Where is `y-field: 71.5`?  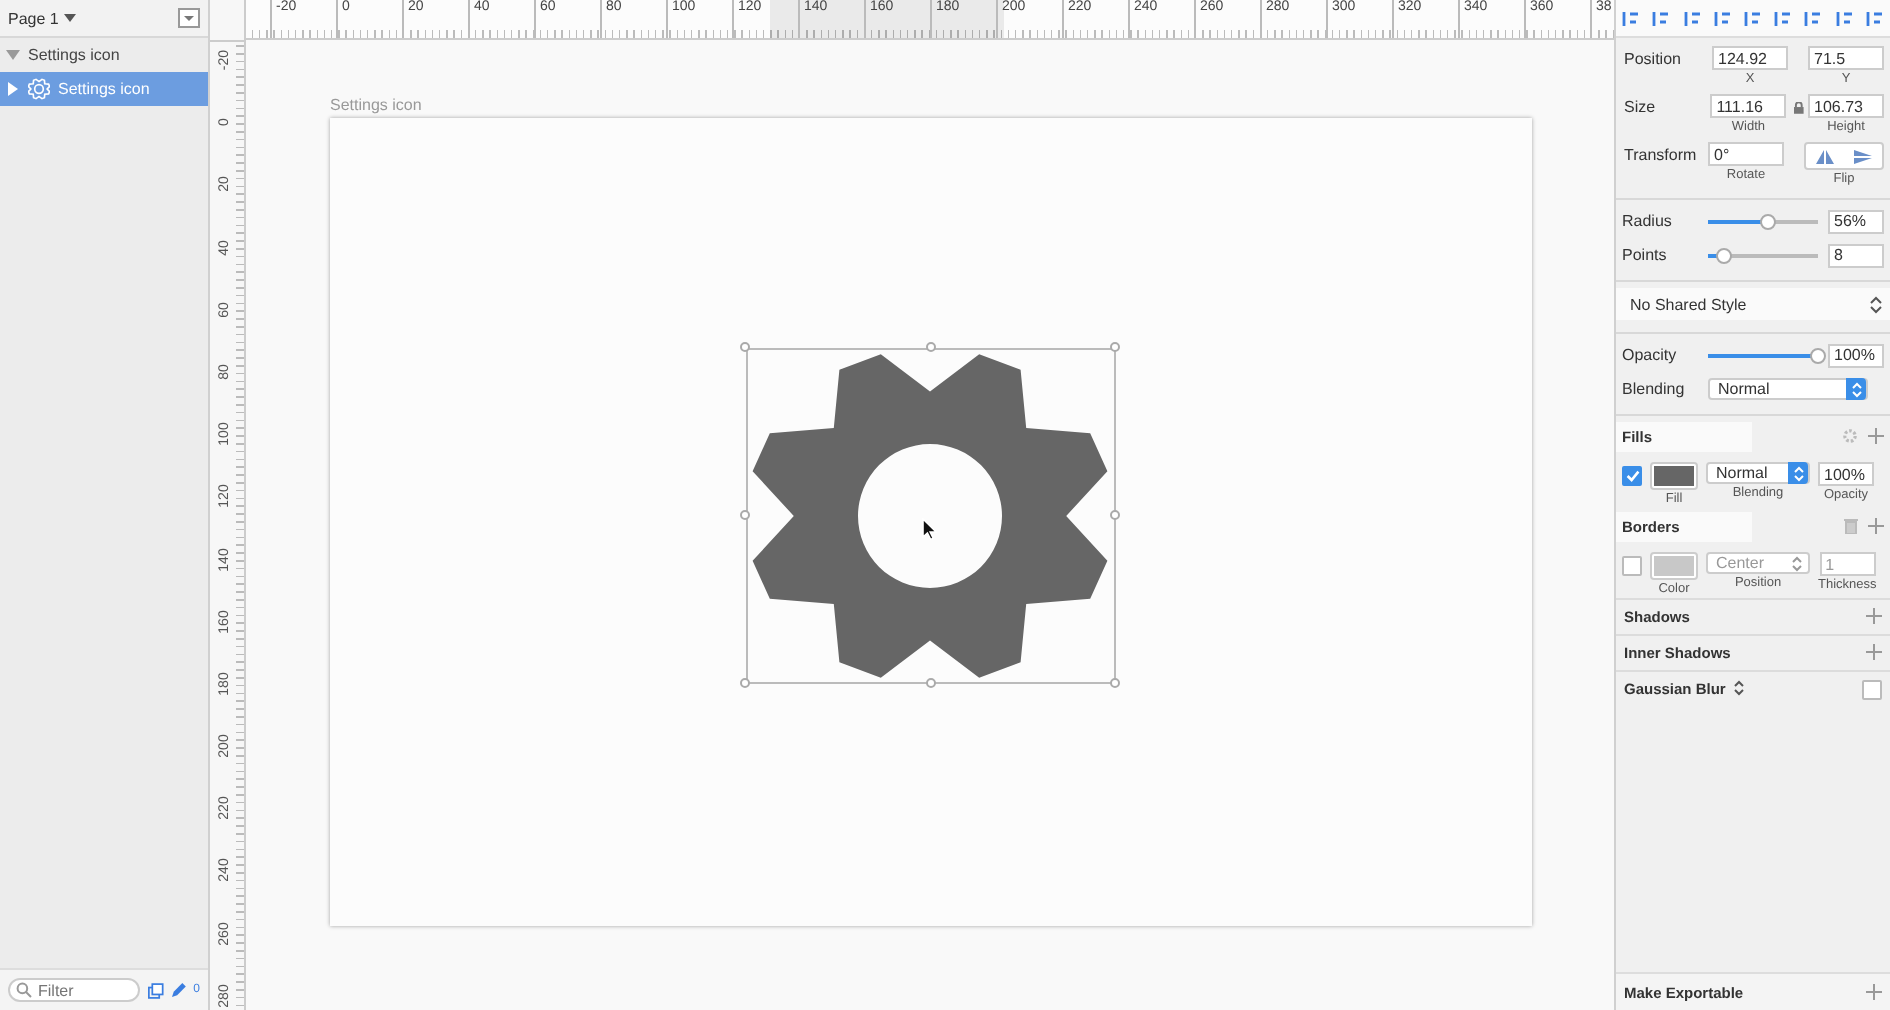
y-field: 71.5 is located at coordinates (1846, 58).